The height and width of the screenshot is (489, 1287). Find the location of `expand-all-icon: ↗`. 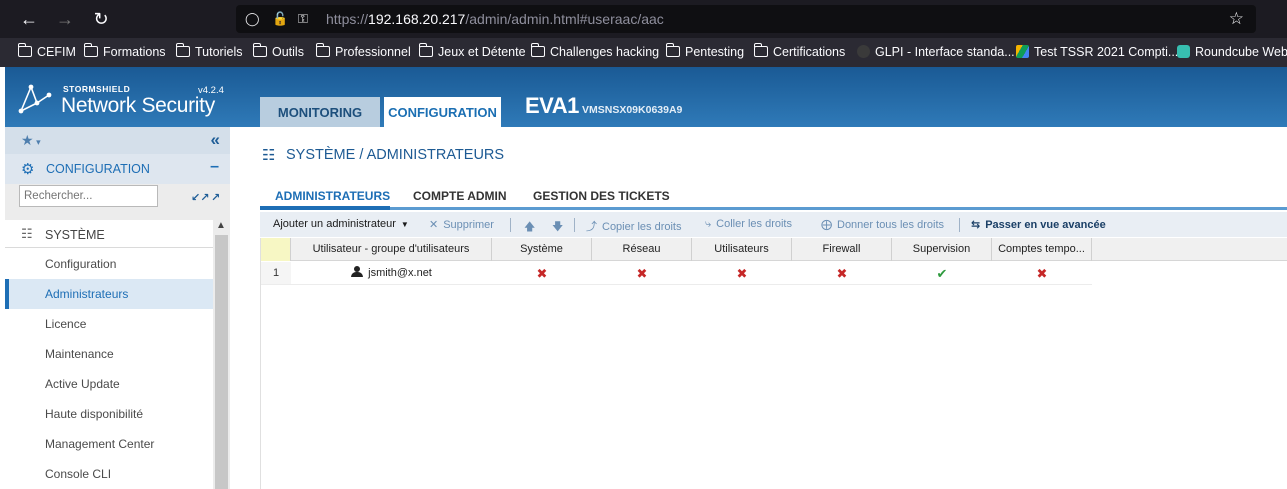

expand-all-icon: ↗ is located at coordinates (215, 197).